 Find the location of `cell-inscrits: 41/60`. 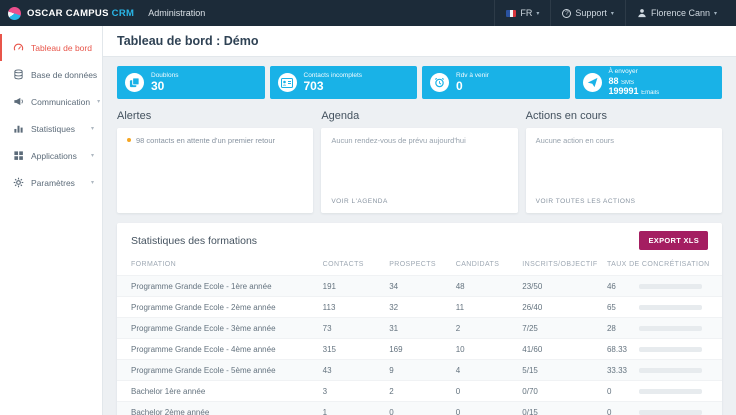

cell-inscrits: 41/60 is located at coordinates (558, 349).